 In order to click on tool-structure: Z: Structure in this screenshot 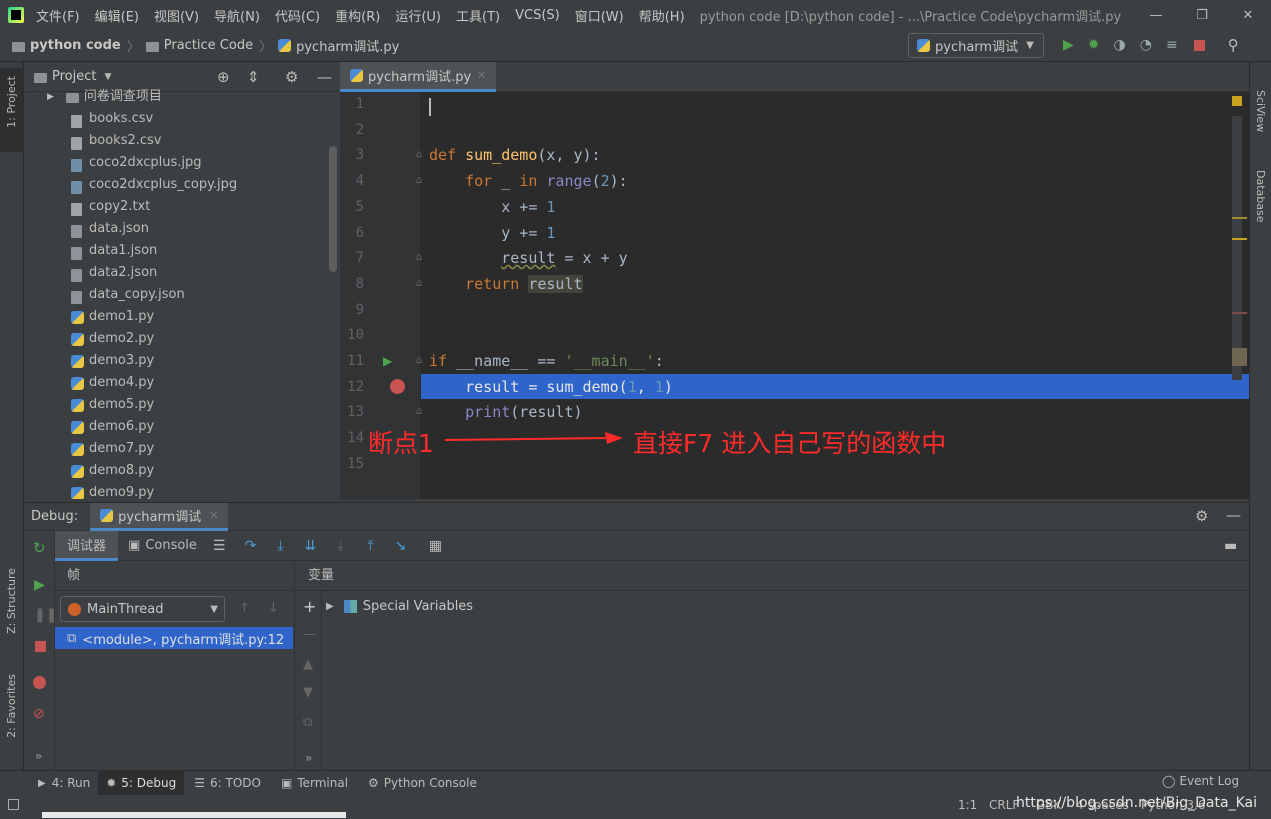, I will do `click(11, 601)`.